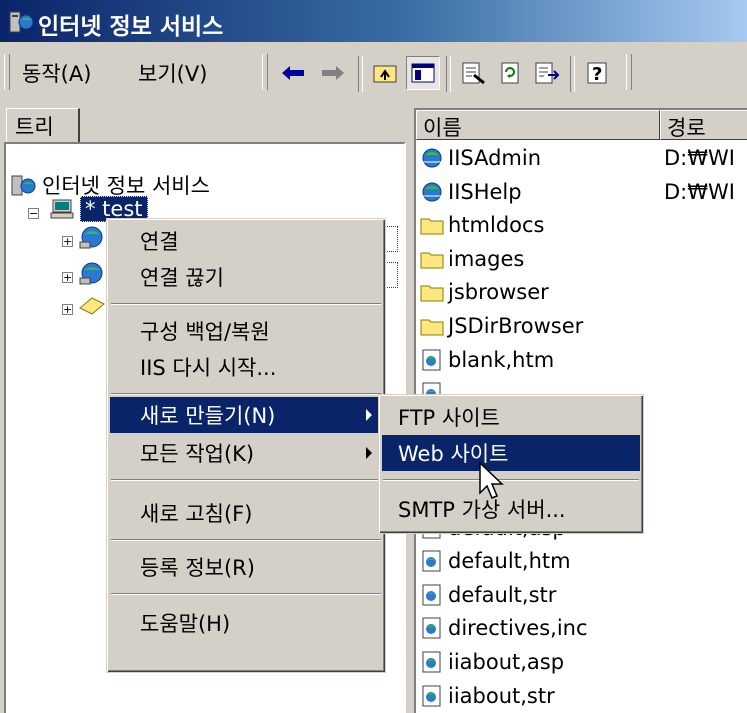  I want to click on list-item: iiabout,asp, so click(492, 662).